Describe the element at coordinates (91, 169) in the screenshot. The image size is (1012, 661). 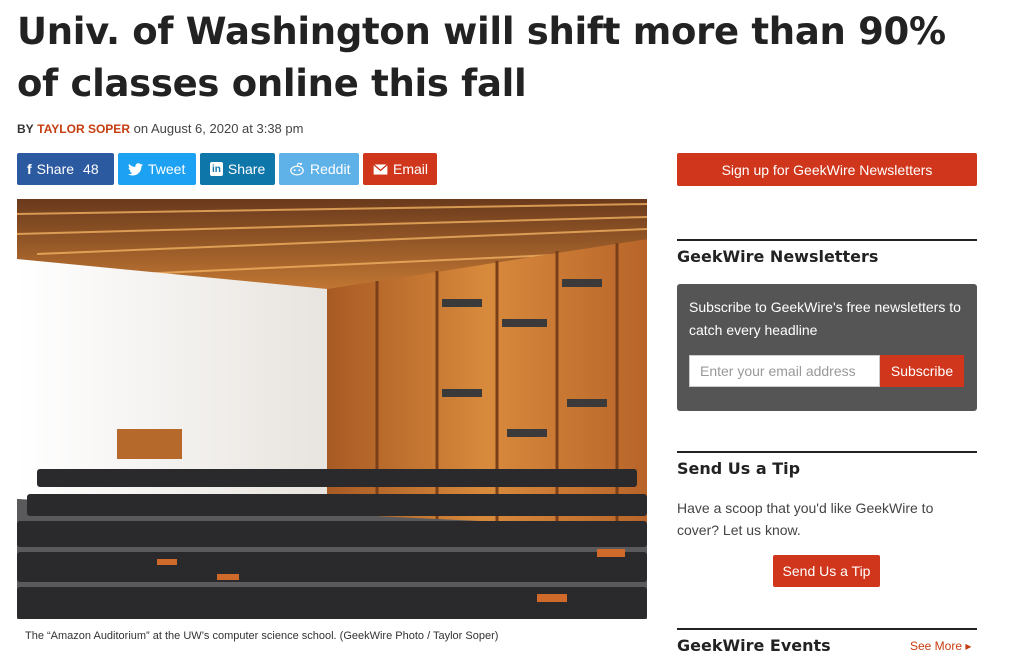
I see `facebook-share-count: 48` at that location.